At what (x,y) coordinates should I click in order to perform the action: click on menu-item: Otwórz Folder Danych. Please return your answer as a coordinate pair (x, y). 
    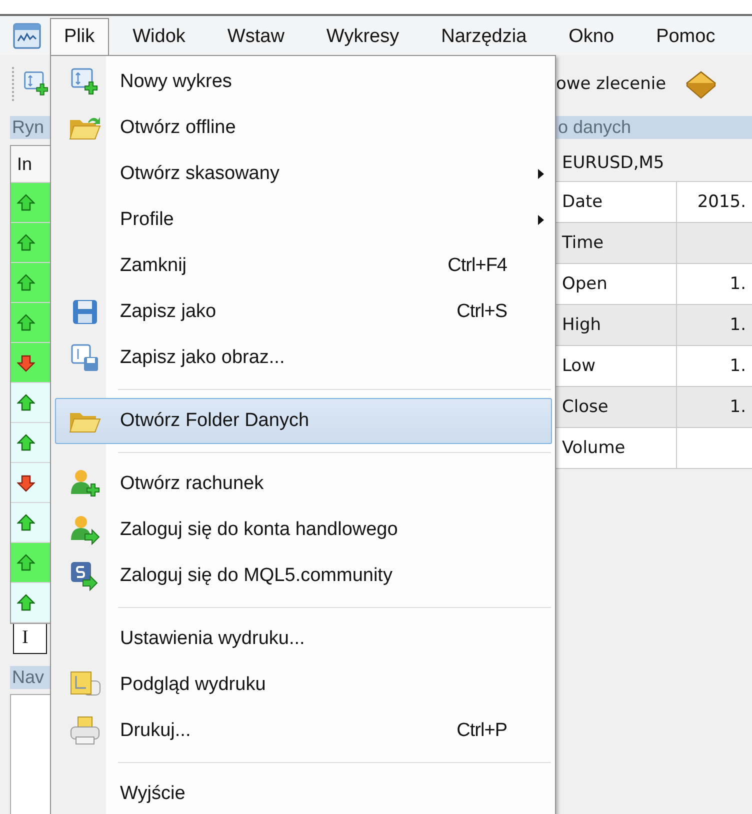
    Looking at the image, I should click on (303, 421).